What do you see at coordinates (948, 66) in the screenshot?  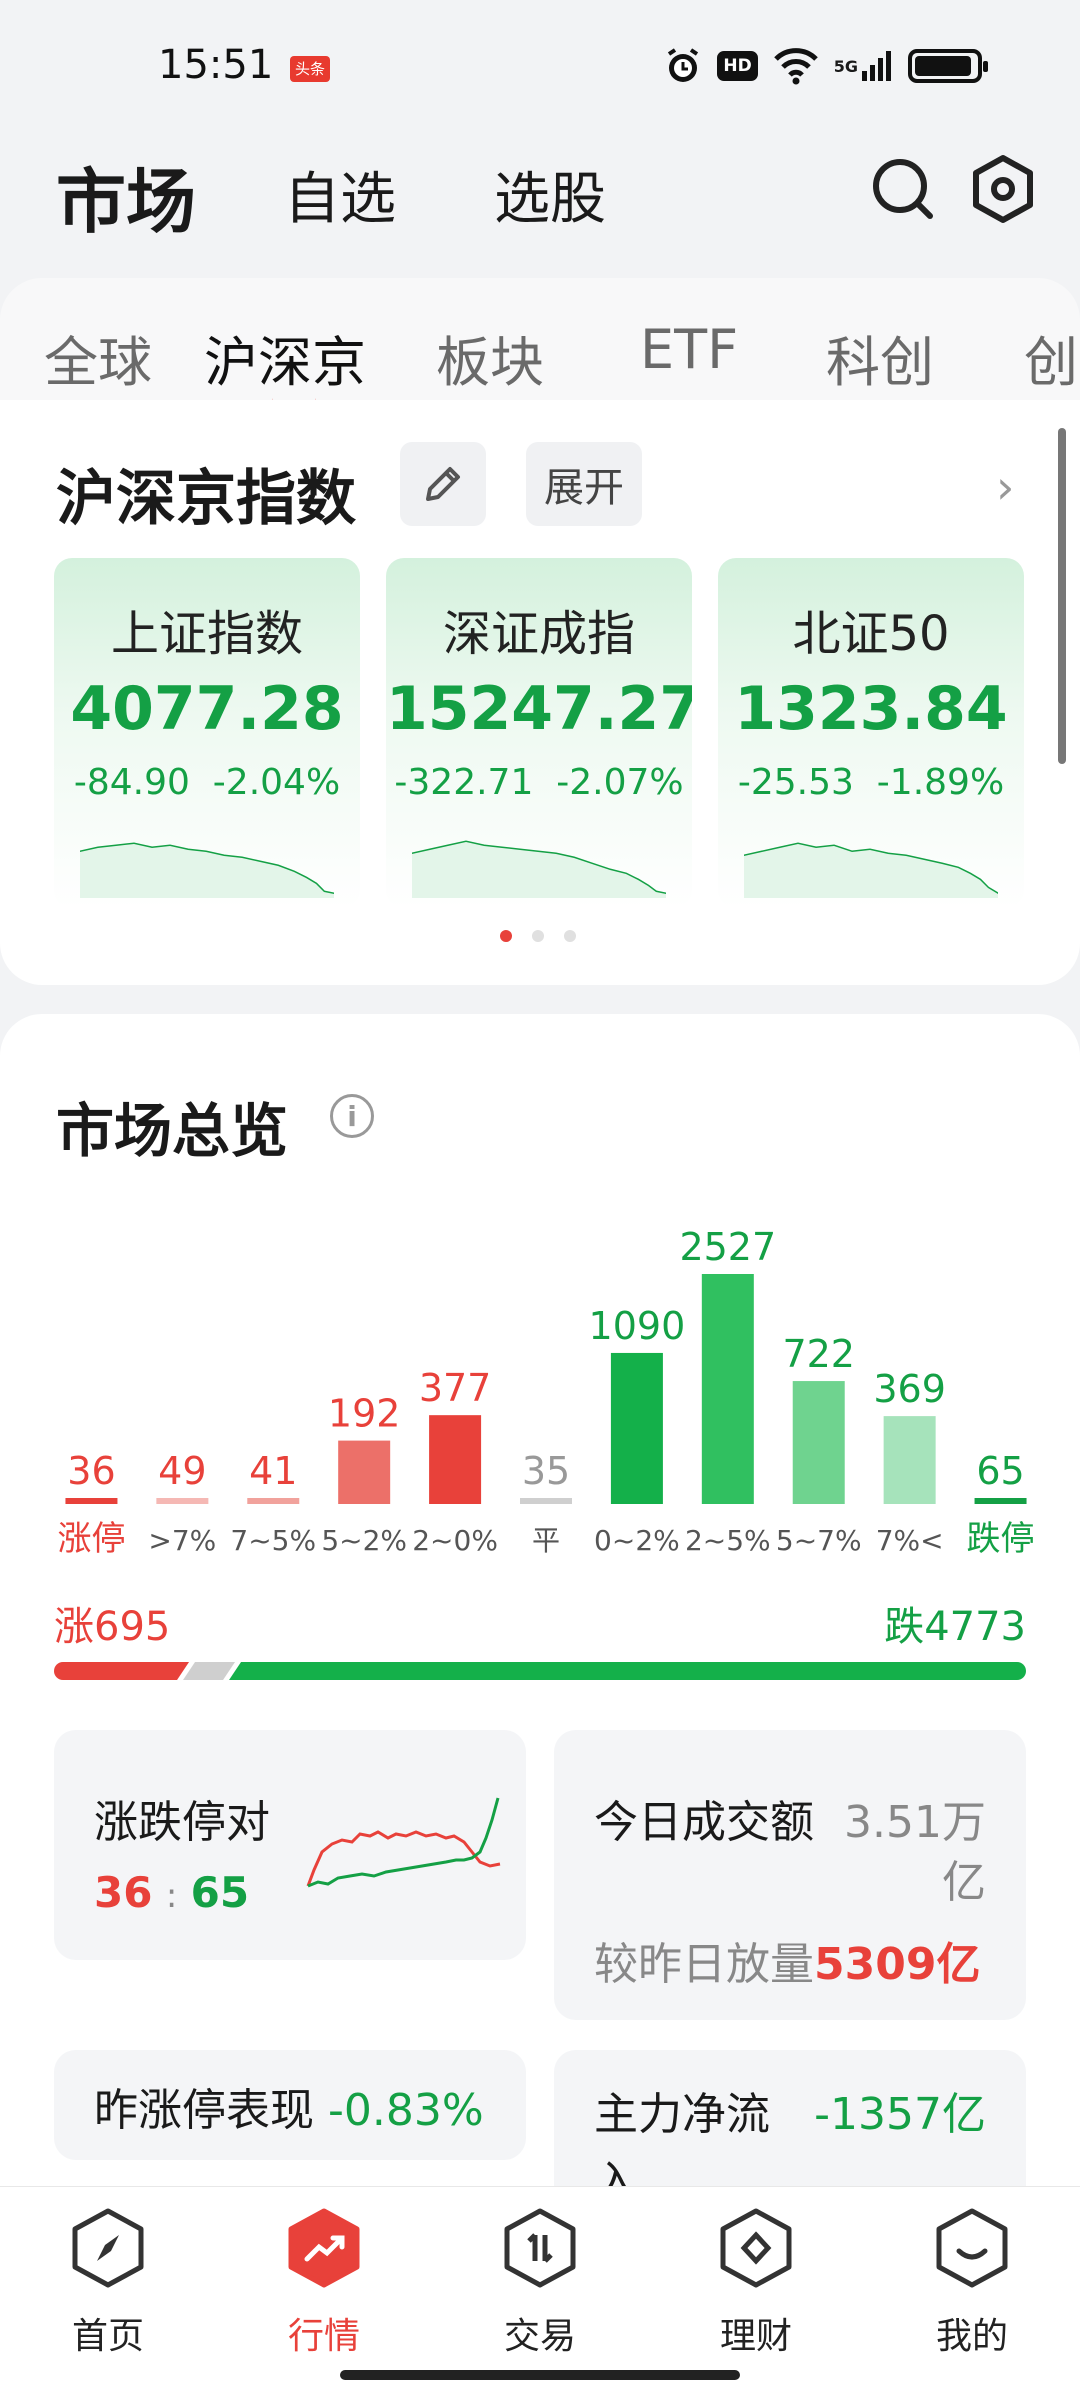 I see `battery-icon` at bounding box center [948, 66].